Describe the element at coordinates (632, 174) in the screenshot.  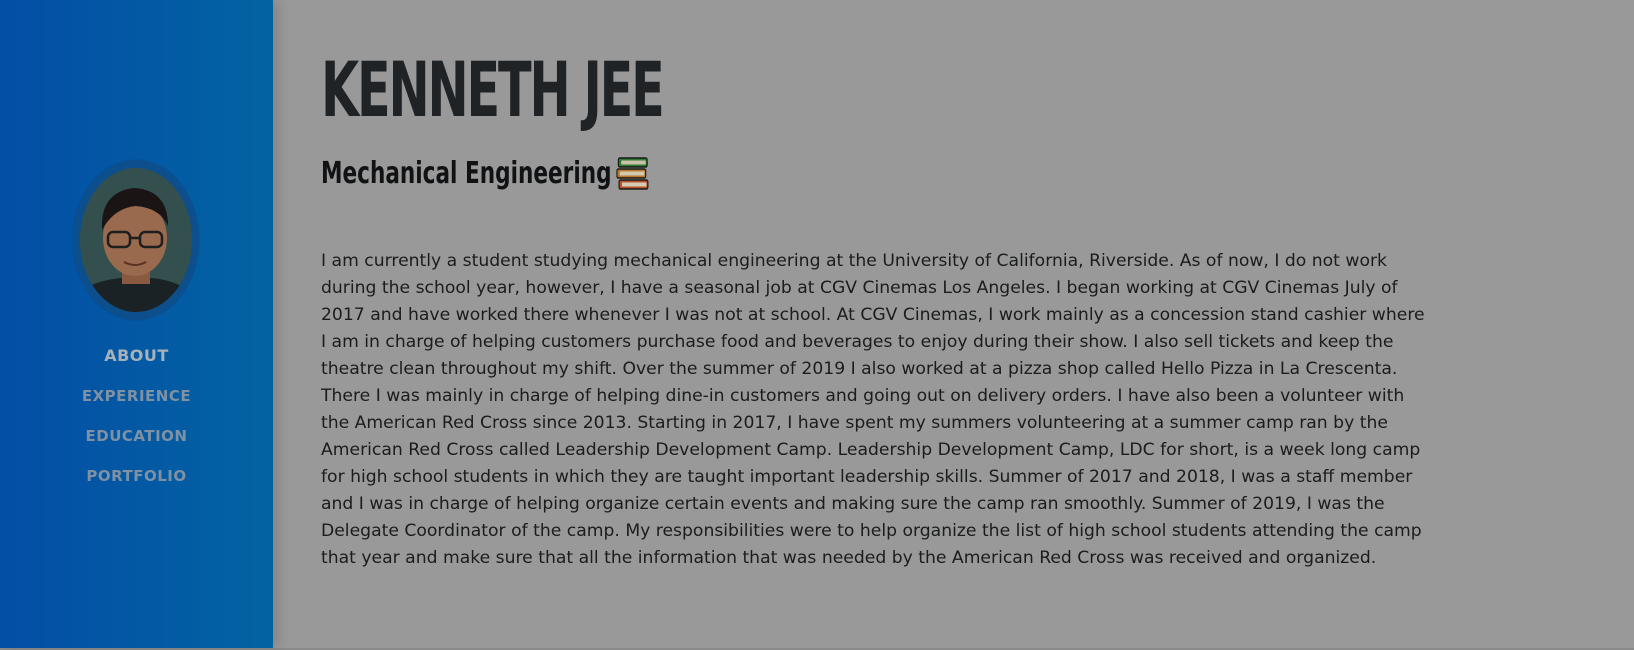
I see `books-icon` at that location.